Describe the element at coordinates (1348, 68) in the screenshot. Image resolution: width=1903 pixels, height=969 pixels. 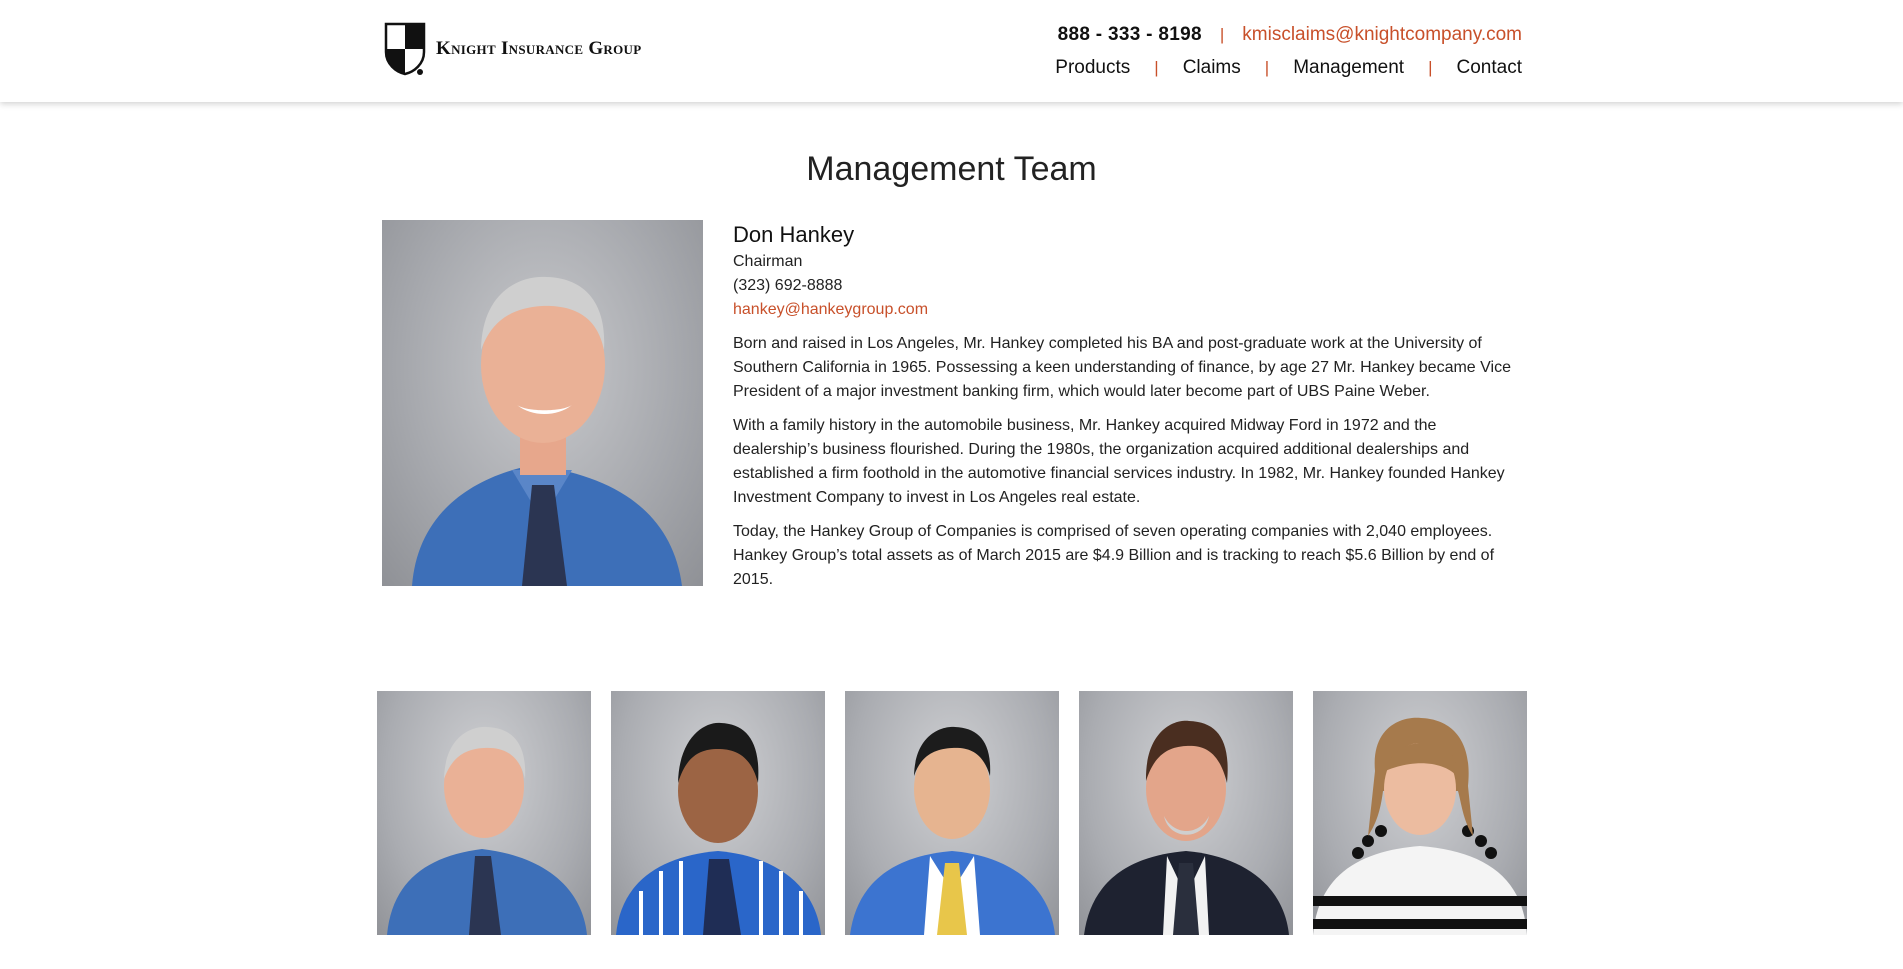
I see `nav-management: Management` at that location.